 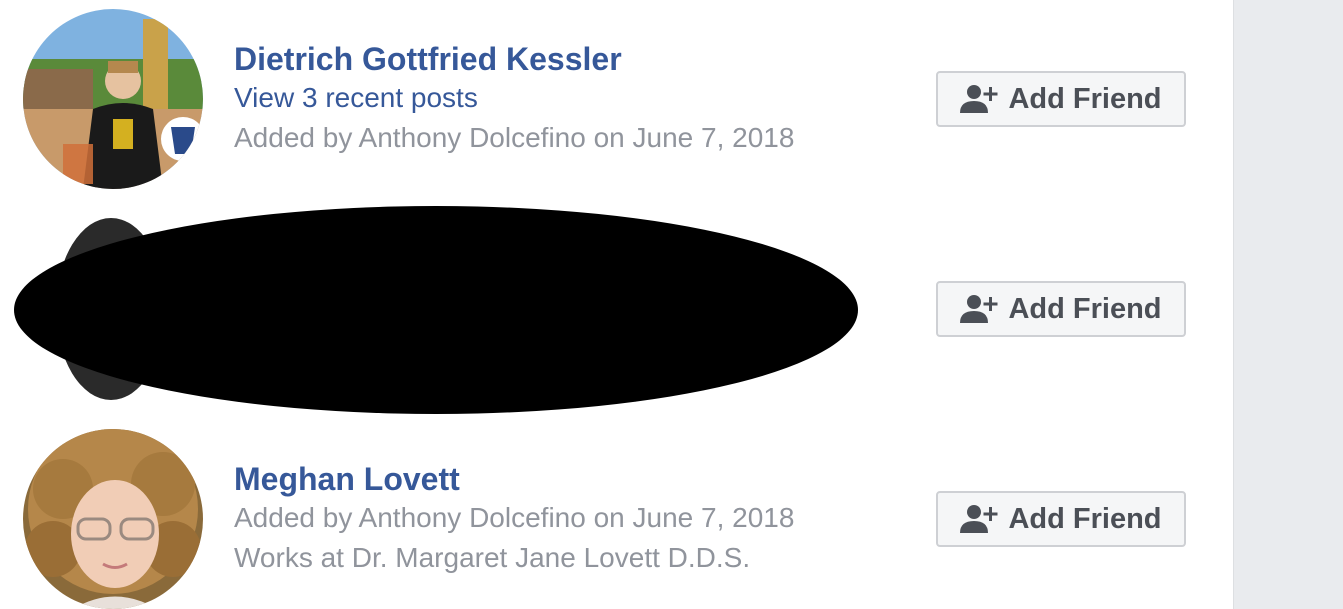 I want to click on right-sidebar, so click(x=1288, y=304).